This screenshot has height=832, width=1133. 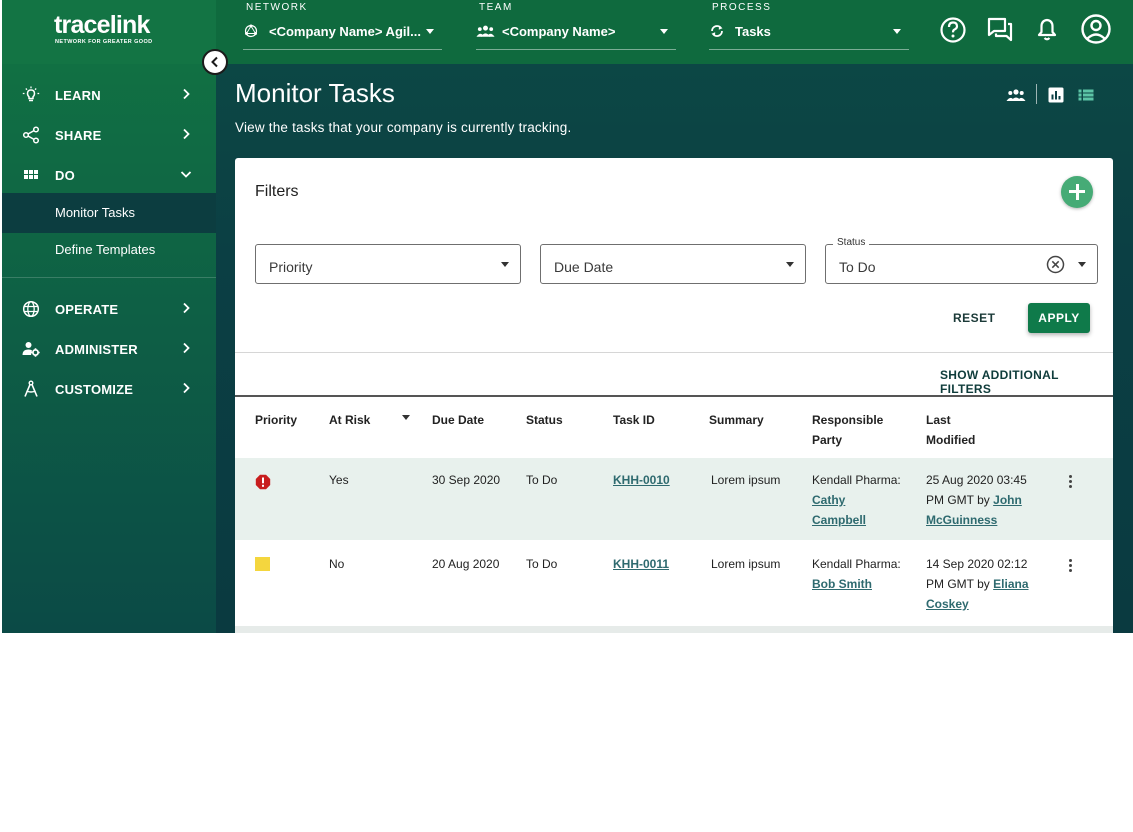 I want to click on help-icon, so click(x=953, y=29).